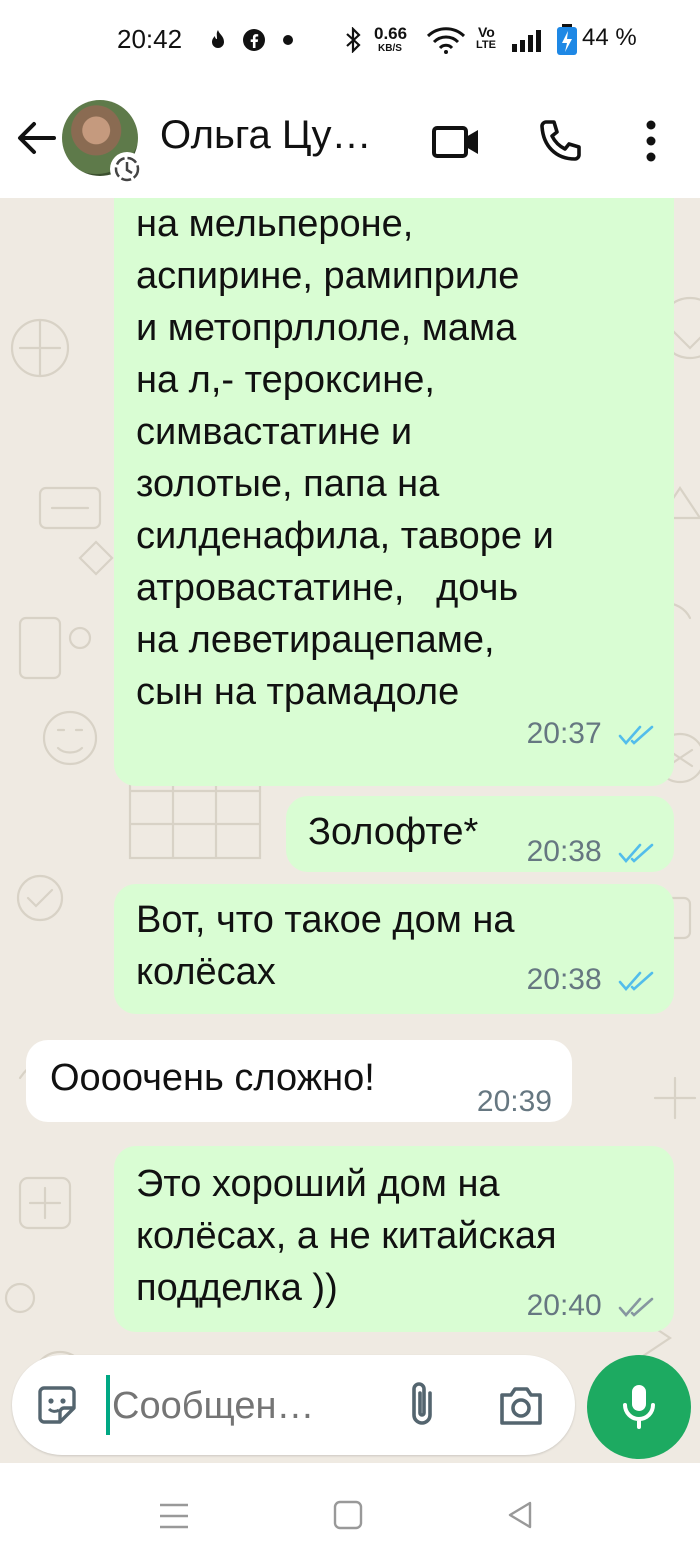  Describe the element at coordinates (325, 946) in the screenshot. I see `message-text: Вот, что такое дом на колёсах` at that location.